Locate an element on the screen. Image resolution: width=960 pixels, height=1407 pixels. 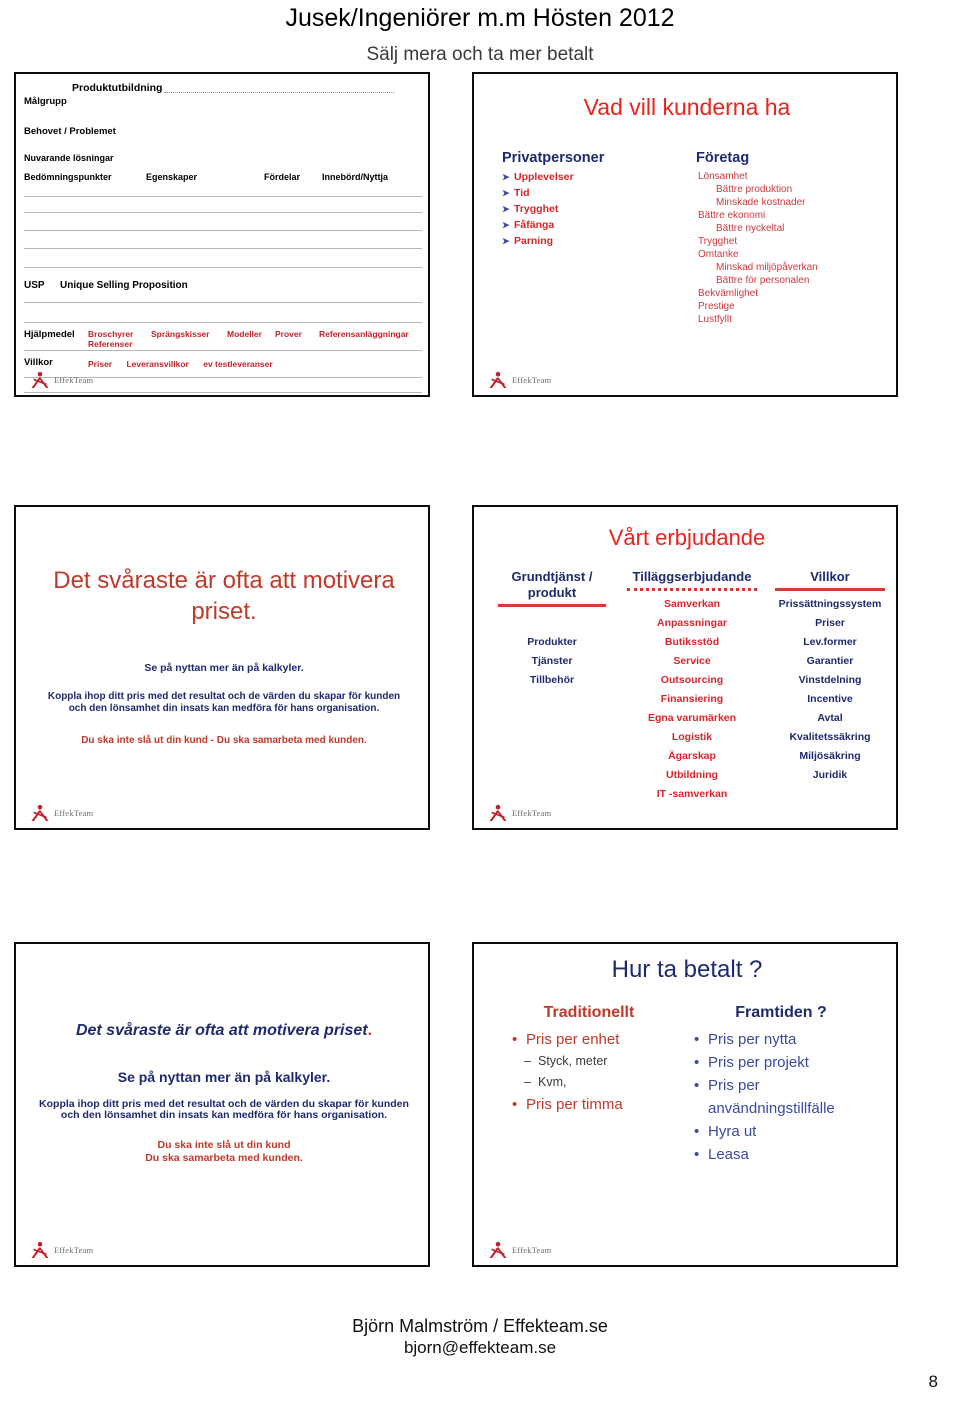
slide2-private-item-label: Fåfänga is located at coordinates (534, 225).